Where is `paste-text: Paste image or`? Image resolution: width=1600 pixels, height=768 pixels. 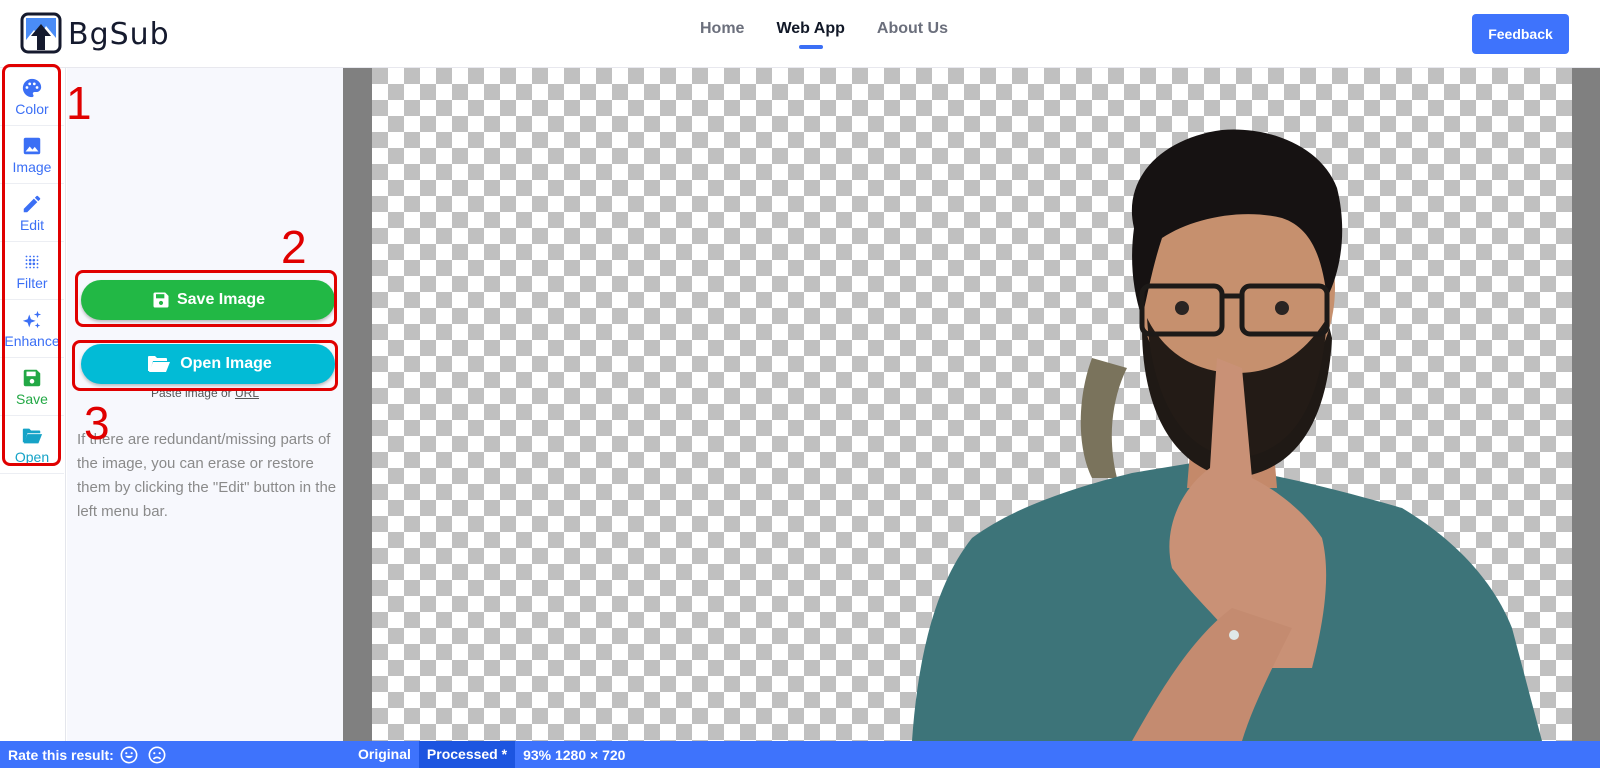 paste-text: Paste image or is located at coordinates (191, 393).